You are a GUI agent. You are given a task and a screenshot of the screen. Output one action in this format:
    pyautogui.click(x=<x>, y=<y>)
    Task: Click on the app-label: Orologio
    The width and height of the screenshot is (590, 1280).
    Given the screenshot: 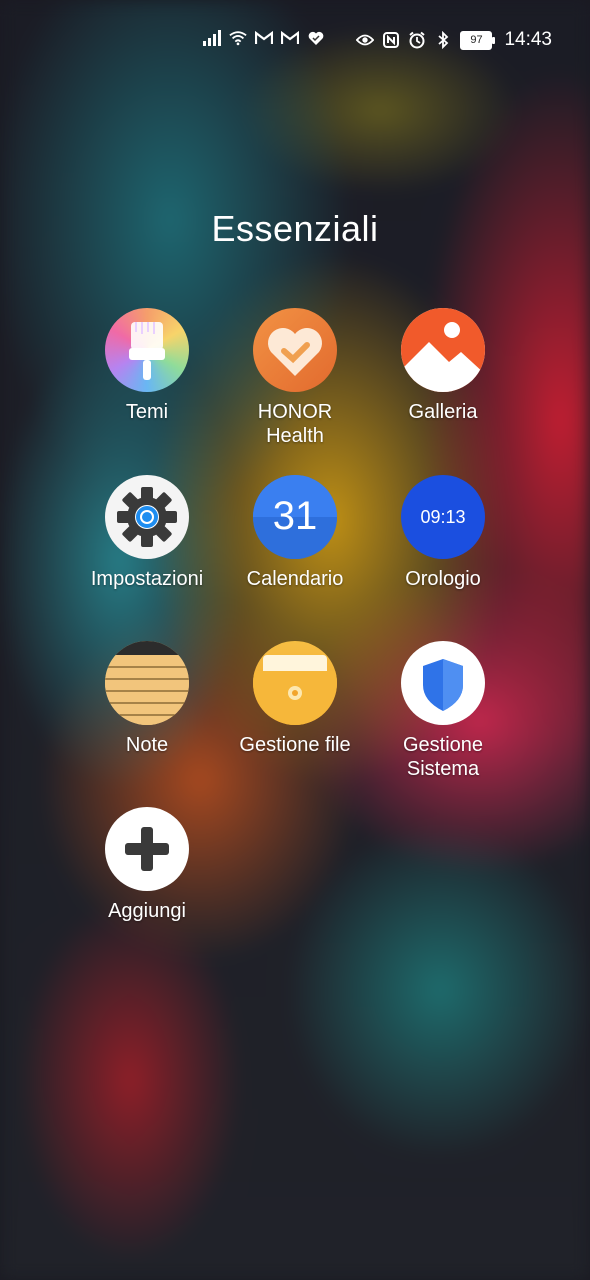 What is the action you would take?
    pyautogui.click(x=443, y=579)
    